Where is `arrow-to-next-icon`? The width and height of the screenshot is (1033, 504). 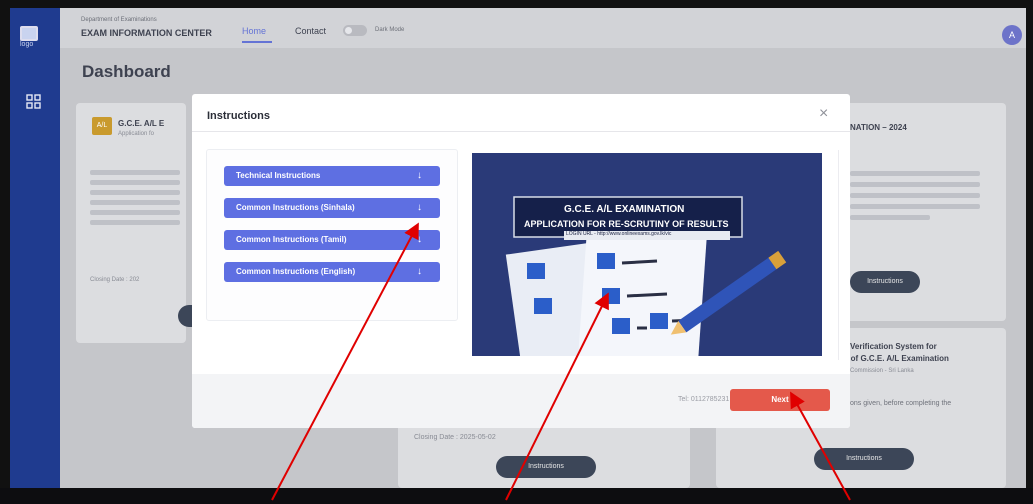 arrow-to-next-icon is located at coordinates (820, 446).